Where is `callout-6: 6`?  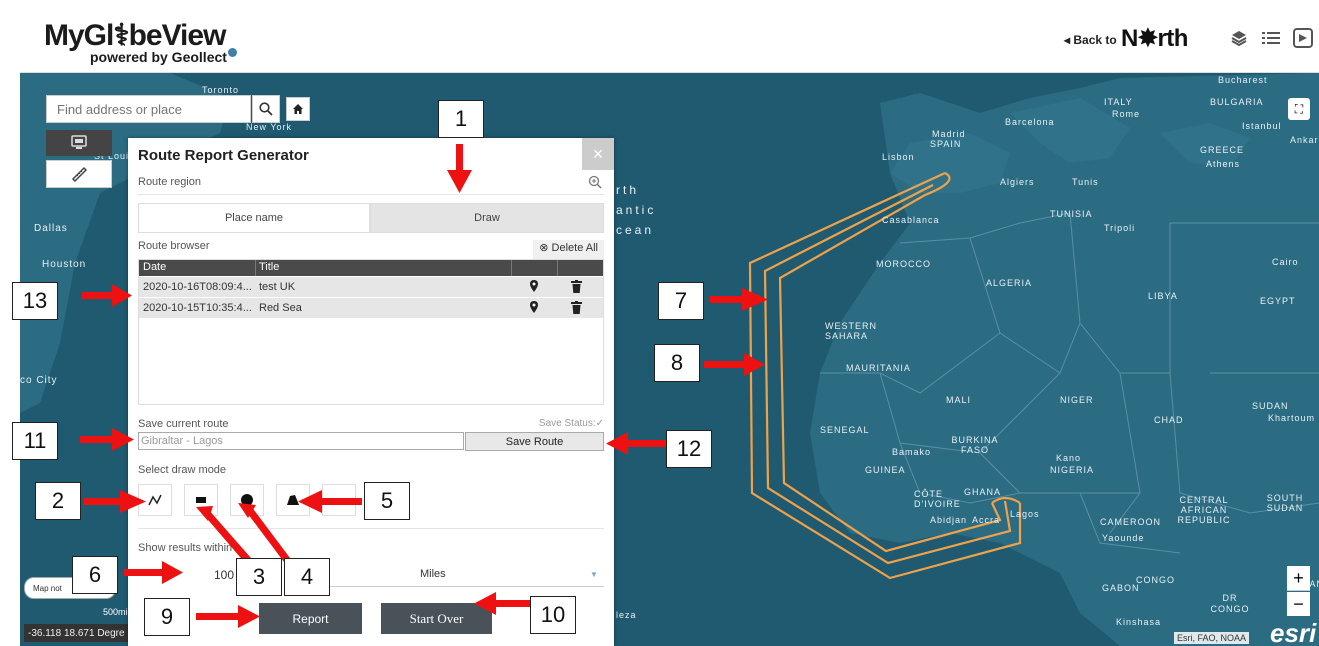 callout-6: 6 is located at coordinates (95, 575).